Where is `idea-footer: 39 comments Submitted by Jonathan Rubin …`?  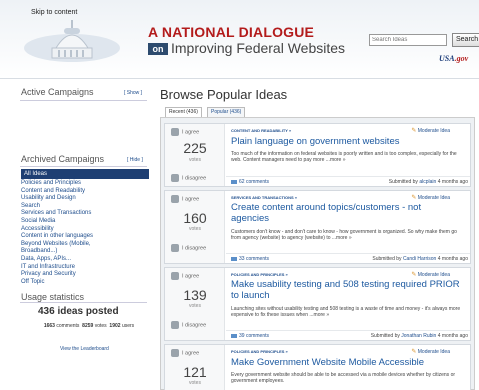
idea-footer: 39 comments Submitted by Jonathan Rubin … is located at coordinates (348, 335).